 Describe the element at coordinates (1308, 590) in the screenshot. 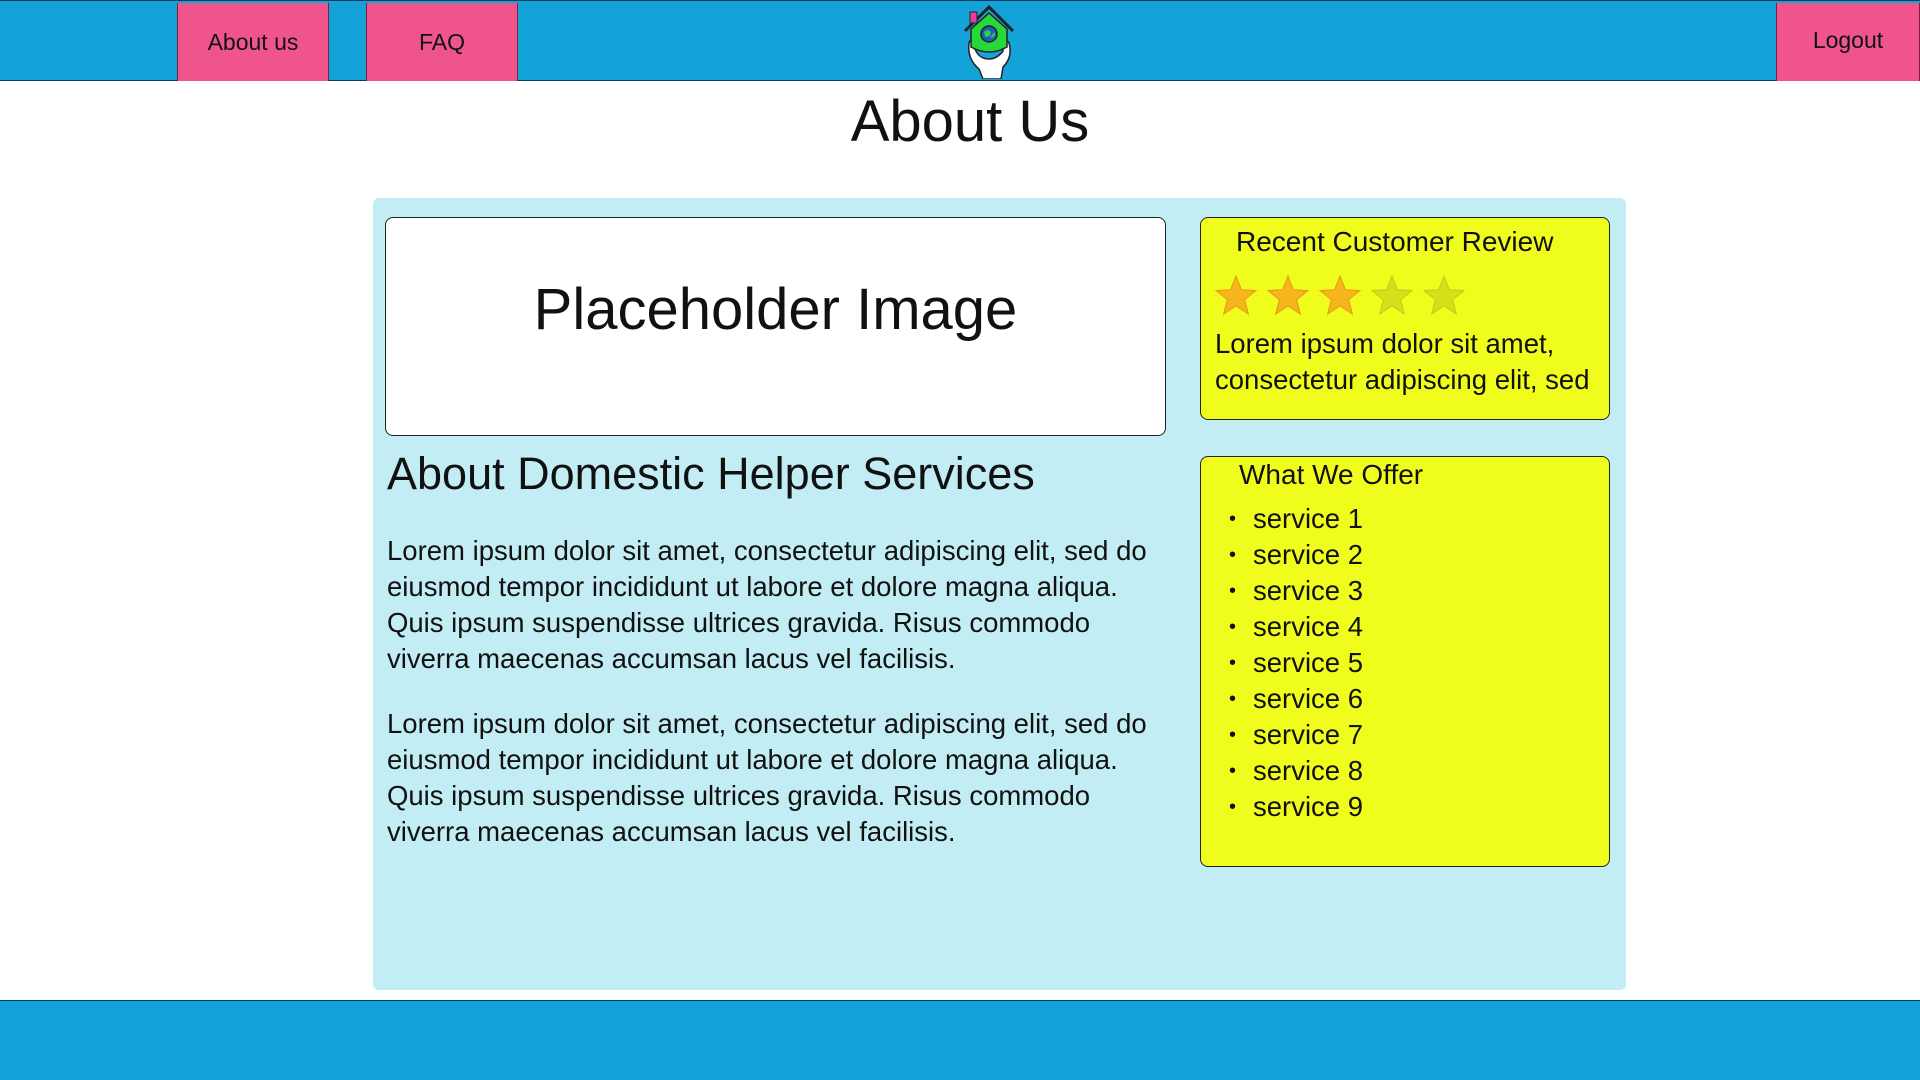

I see `service-label: service 3` at that location.